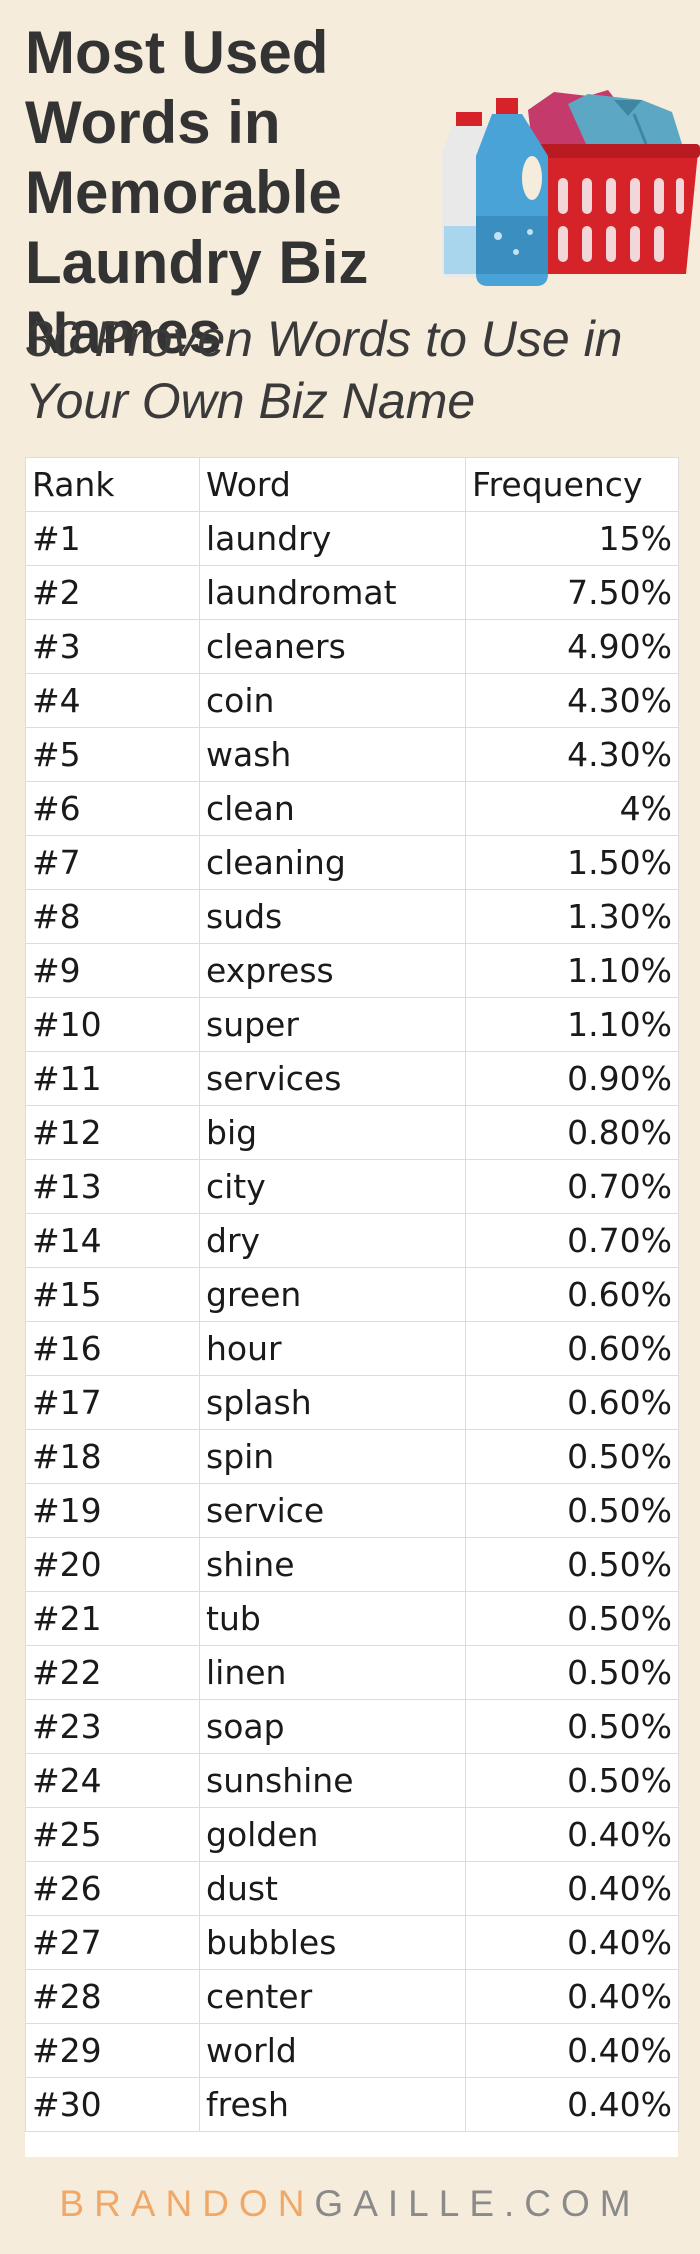 The height and width of the screenshot is (2254, 700). I want to click on table-header-row: Rank Word Frequency, so click(352, 484).